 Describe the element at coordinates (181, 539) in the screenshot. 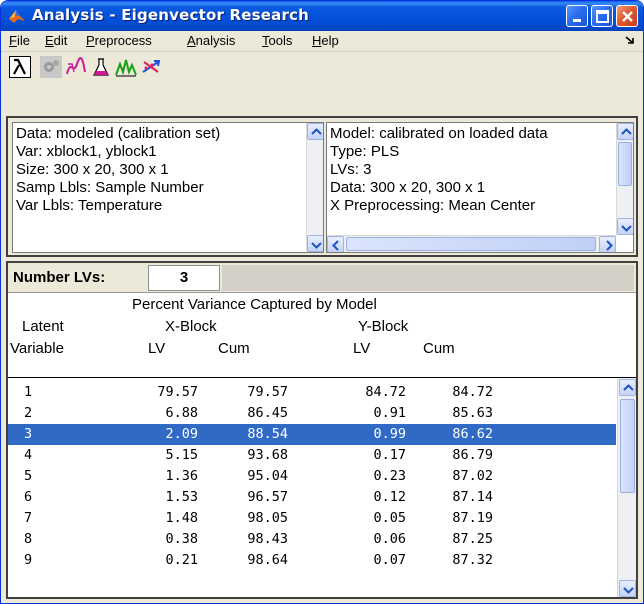

I see `x-lv-value: 0.38` at that location.